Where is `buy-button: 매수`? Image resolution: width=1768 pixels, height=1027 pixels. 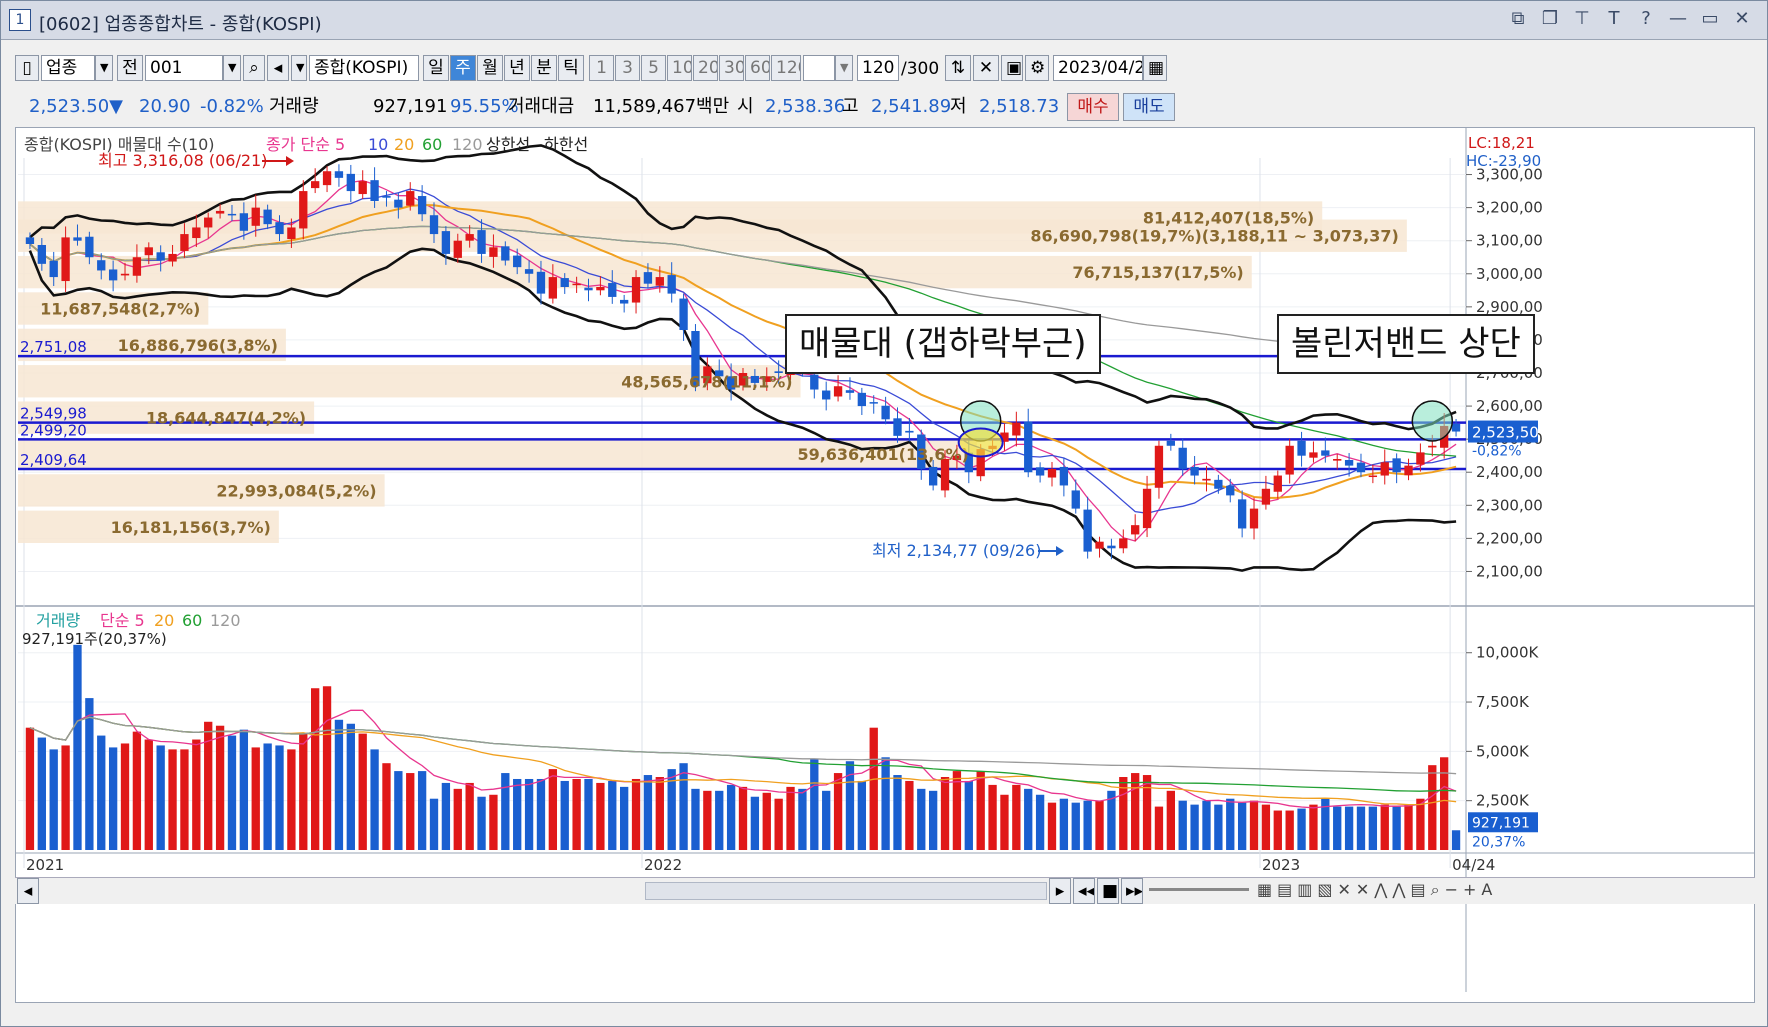 buy-button: 매수 is located at coordinates (1093, 107).